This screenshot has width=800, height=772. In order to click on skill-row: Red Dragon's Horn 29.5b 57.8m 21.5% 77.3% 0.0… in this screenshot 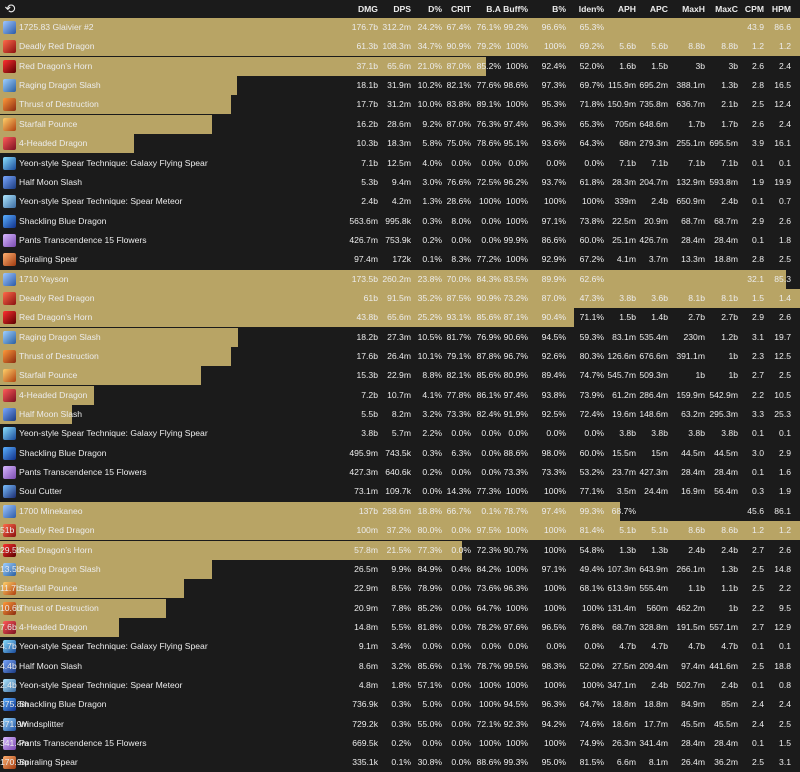, I will do `click(400, 550)`.